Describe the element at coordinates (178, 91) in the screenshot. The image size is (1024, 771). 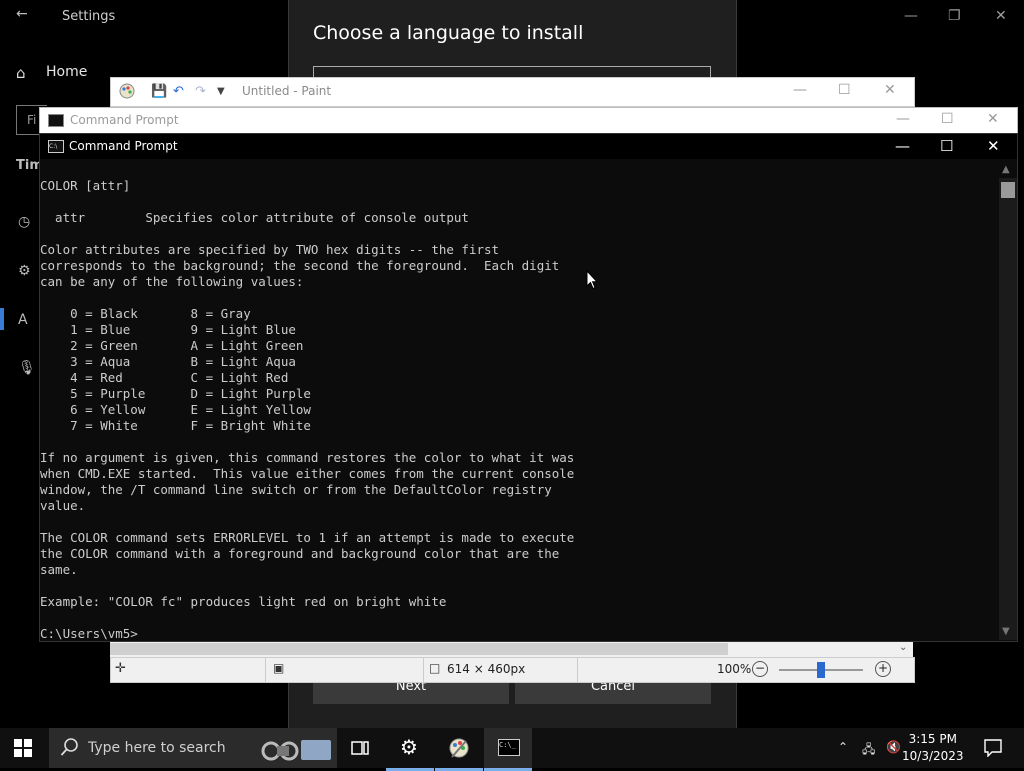
I see `undo-icon: ↶` at that location.